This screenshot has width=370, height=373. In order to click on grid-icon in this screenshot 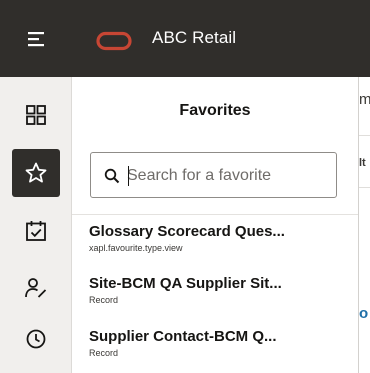, I will do `click(36, 115)`.